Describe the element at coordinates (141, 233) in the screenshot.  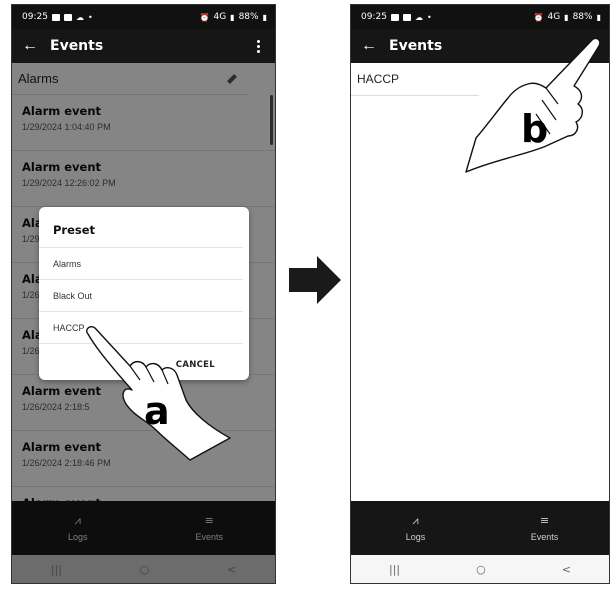
I see `dialog-title: Preset` at that location.